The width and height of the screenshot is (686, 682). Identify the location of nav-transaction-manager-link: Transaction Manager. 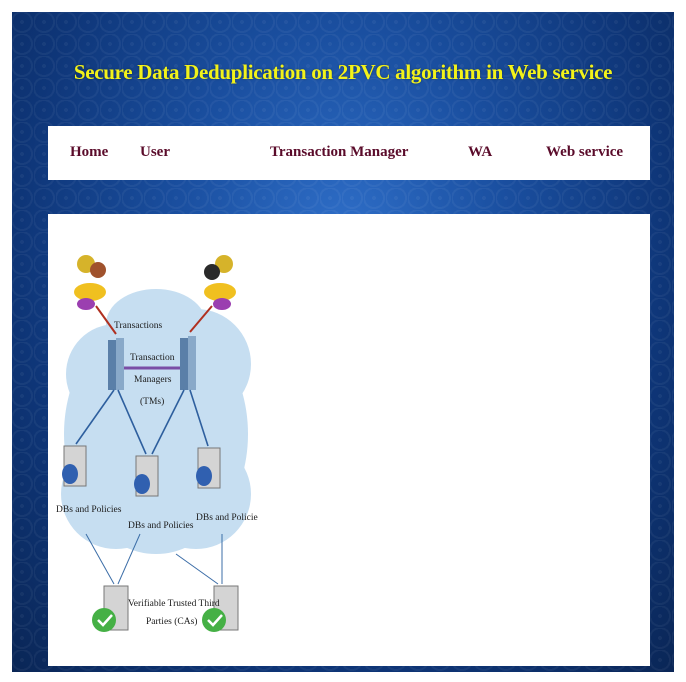
(339, 152).